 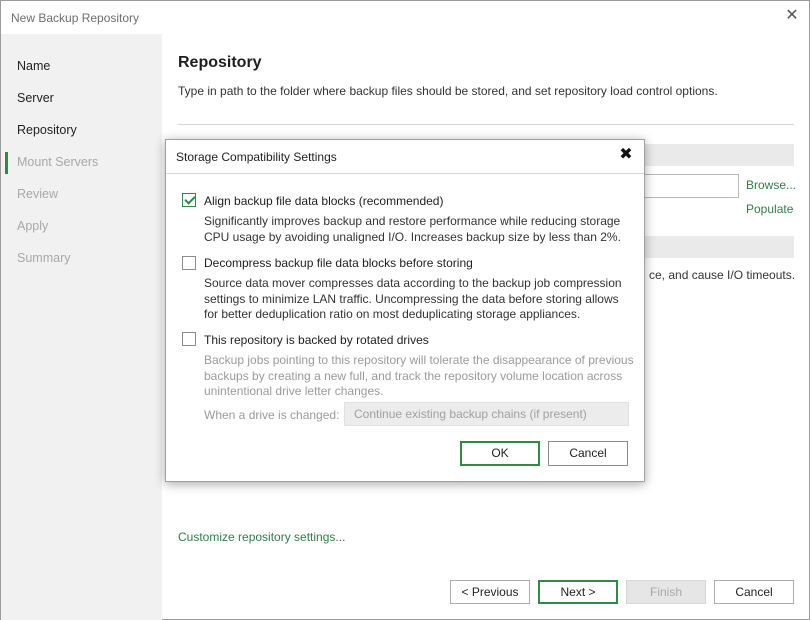 I want to click on step-repository: Repository, so click(x=47, y=130).